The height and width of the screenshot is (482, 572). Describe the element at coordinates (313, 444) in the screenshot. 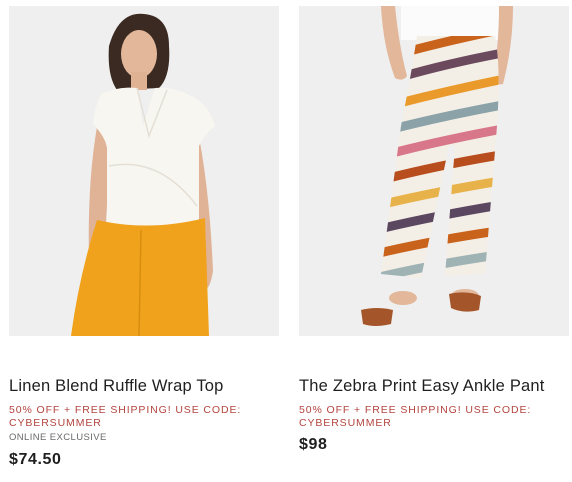

I see `product-price: $98` at that location.